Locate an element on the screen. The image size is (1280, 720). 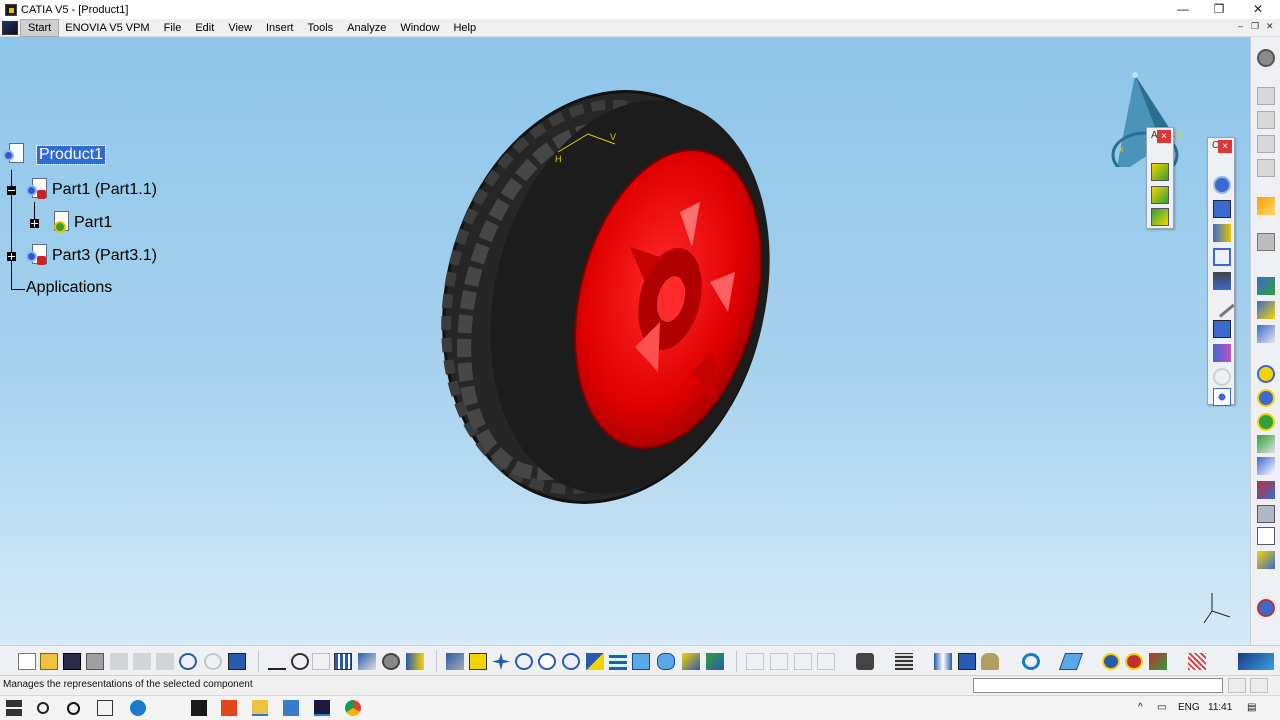
close-button: ✕ is located at coordinates (1258, 9).